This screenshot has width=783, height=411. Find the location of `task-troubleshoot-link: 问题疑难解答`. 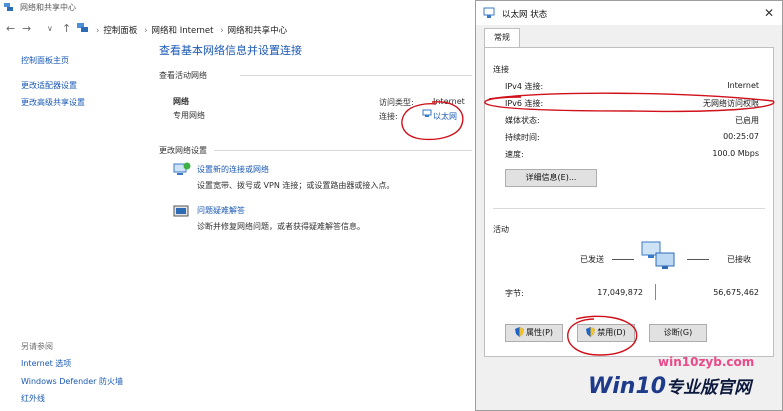

task-troubleshoot-link: 问题疑难解答 is located at coordinates (221, 210).